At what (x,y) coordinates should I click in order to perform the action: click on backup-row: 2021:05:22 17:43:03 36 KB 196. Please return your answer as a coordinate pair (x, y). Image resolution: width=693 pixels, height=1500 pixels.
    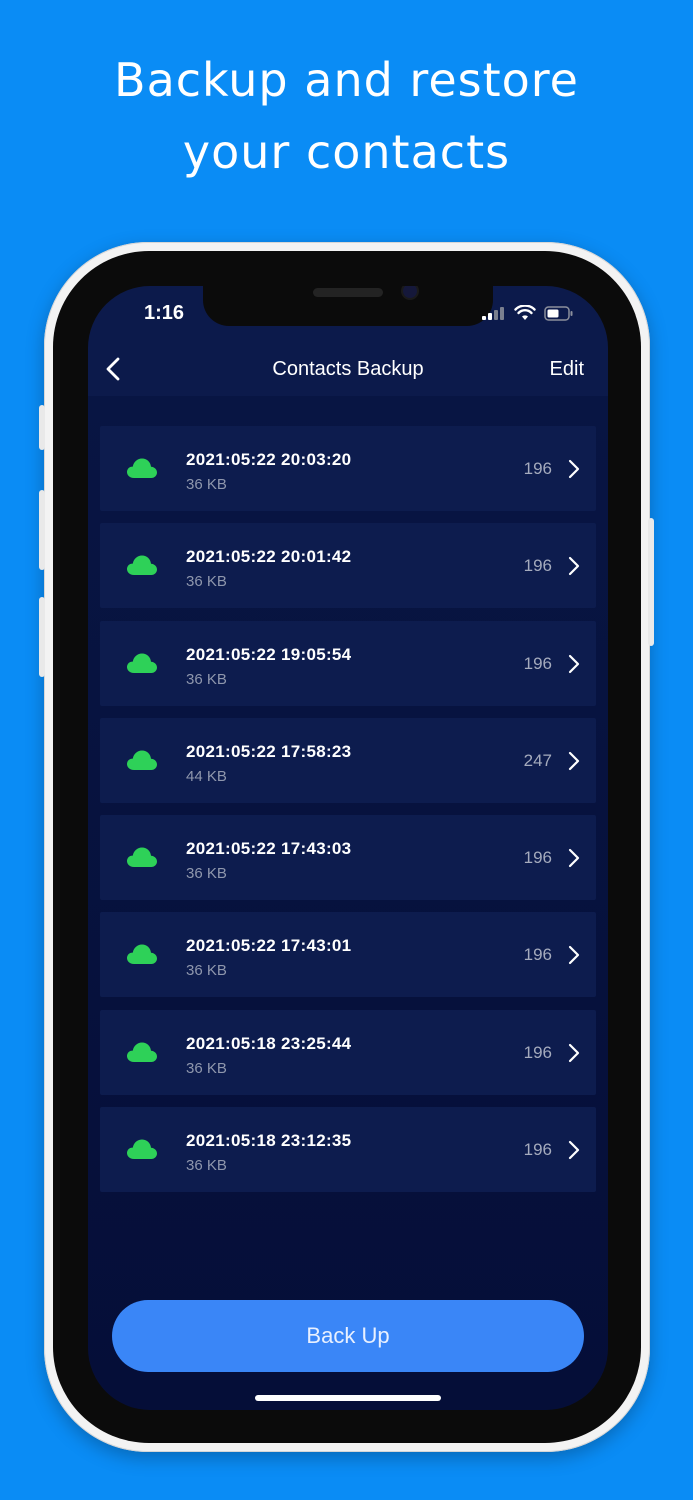
    Looking at the image, I should click on (348, 858).